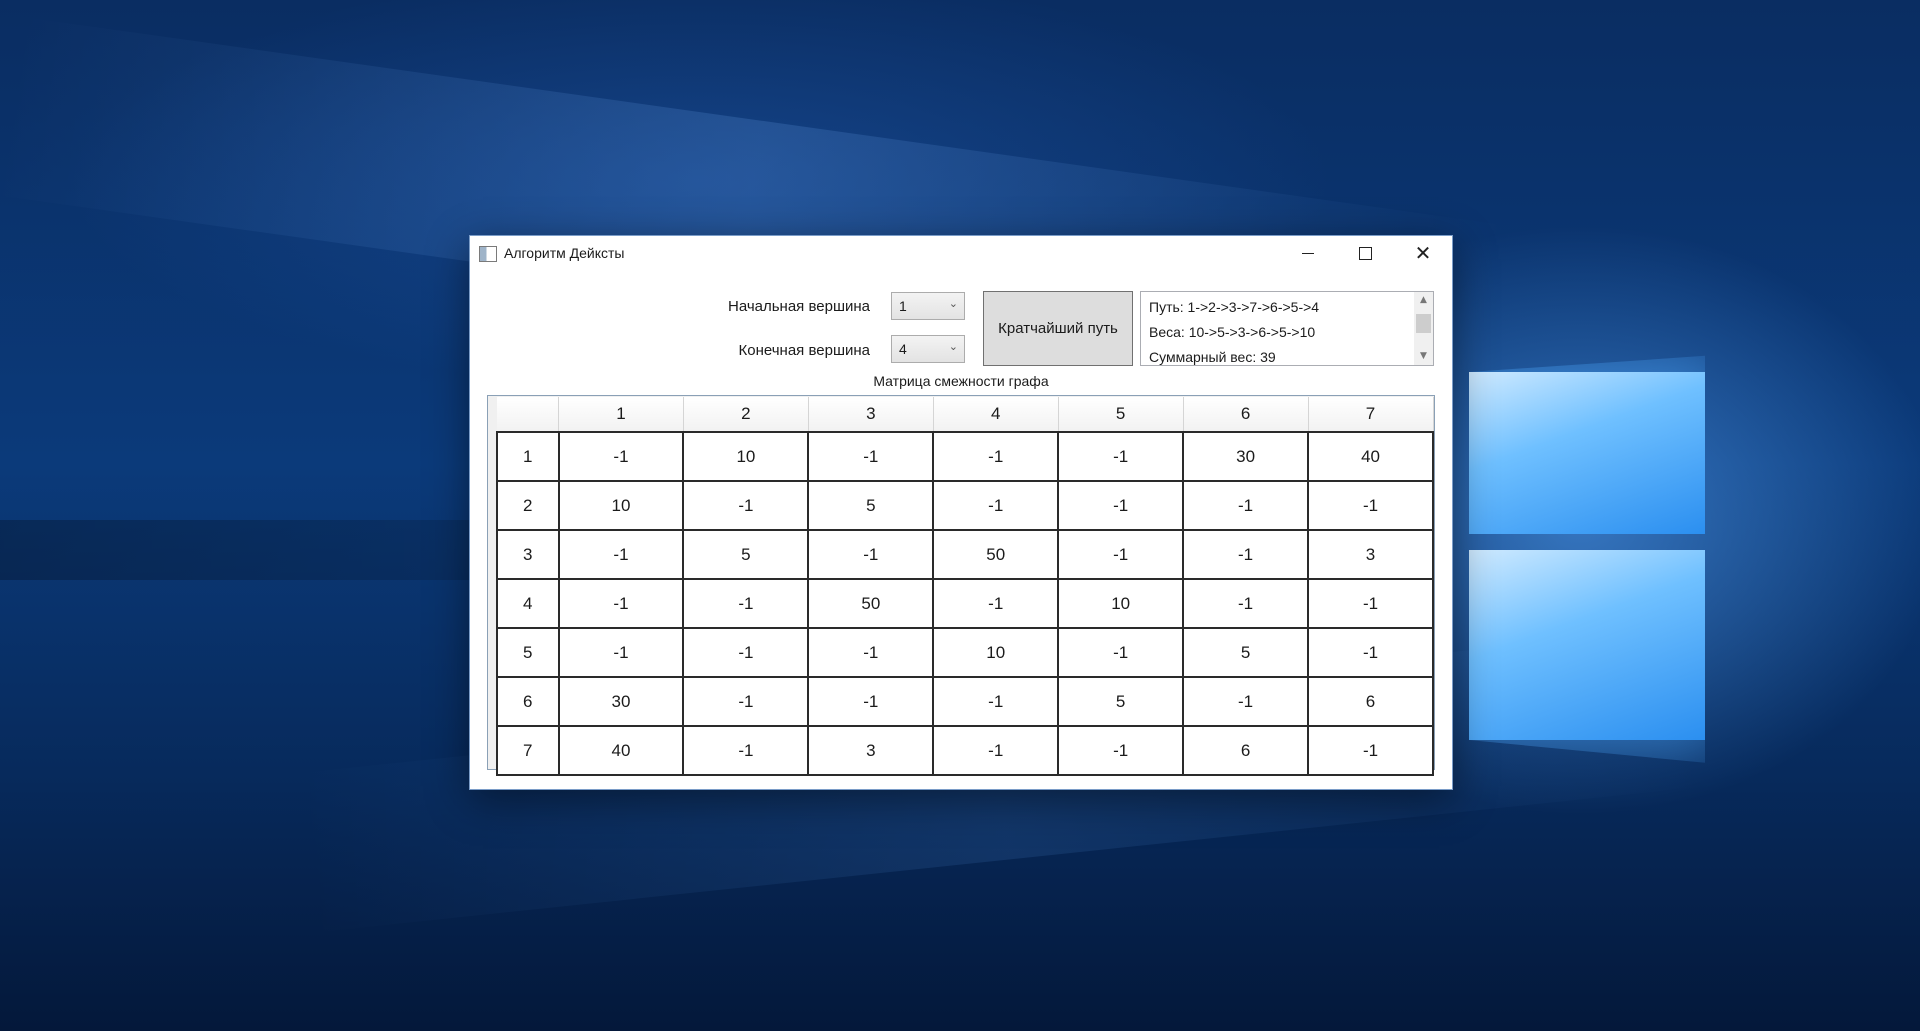 This screenshot has height=1031, width=1920. Describe the element at coordinates (1246, 415) in the screenshot. I see `column-header: 6` at that location.